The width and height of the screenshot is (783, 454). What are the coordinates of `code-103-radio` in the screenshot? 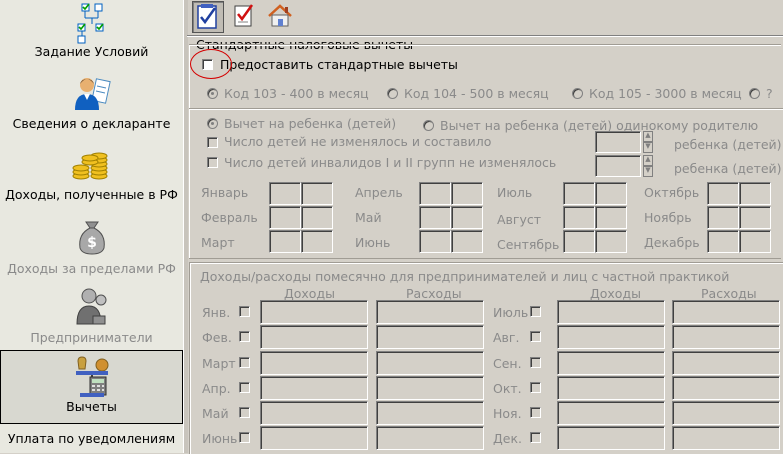 It's located at (212, 93).